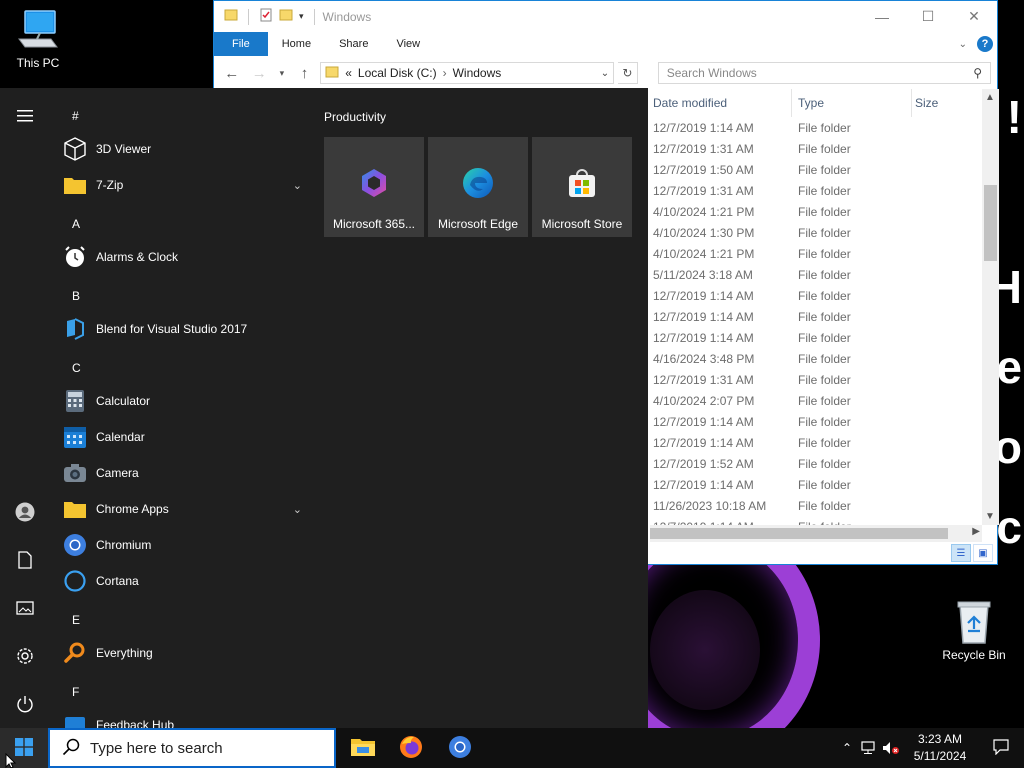 The height and width of the screenshot is (768, 1024). What do you see at coordinates (25, 116) in the screenshot?
I see `hamburger-menu-icon` at bounding box center [25, 116].